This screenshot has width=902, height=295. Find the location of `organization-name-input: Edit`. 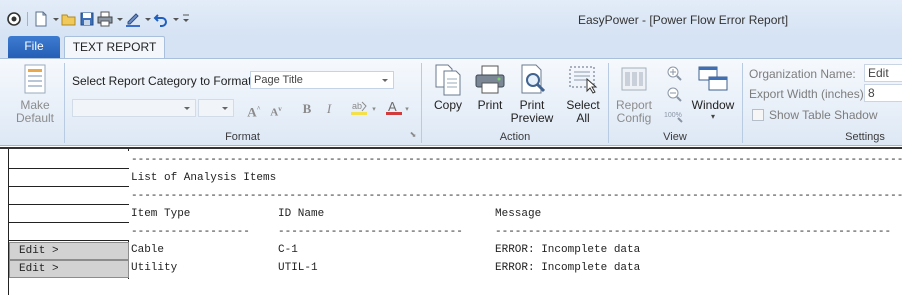

organization-name-input: Edit is located at coordinates (883, 73).